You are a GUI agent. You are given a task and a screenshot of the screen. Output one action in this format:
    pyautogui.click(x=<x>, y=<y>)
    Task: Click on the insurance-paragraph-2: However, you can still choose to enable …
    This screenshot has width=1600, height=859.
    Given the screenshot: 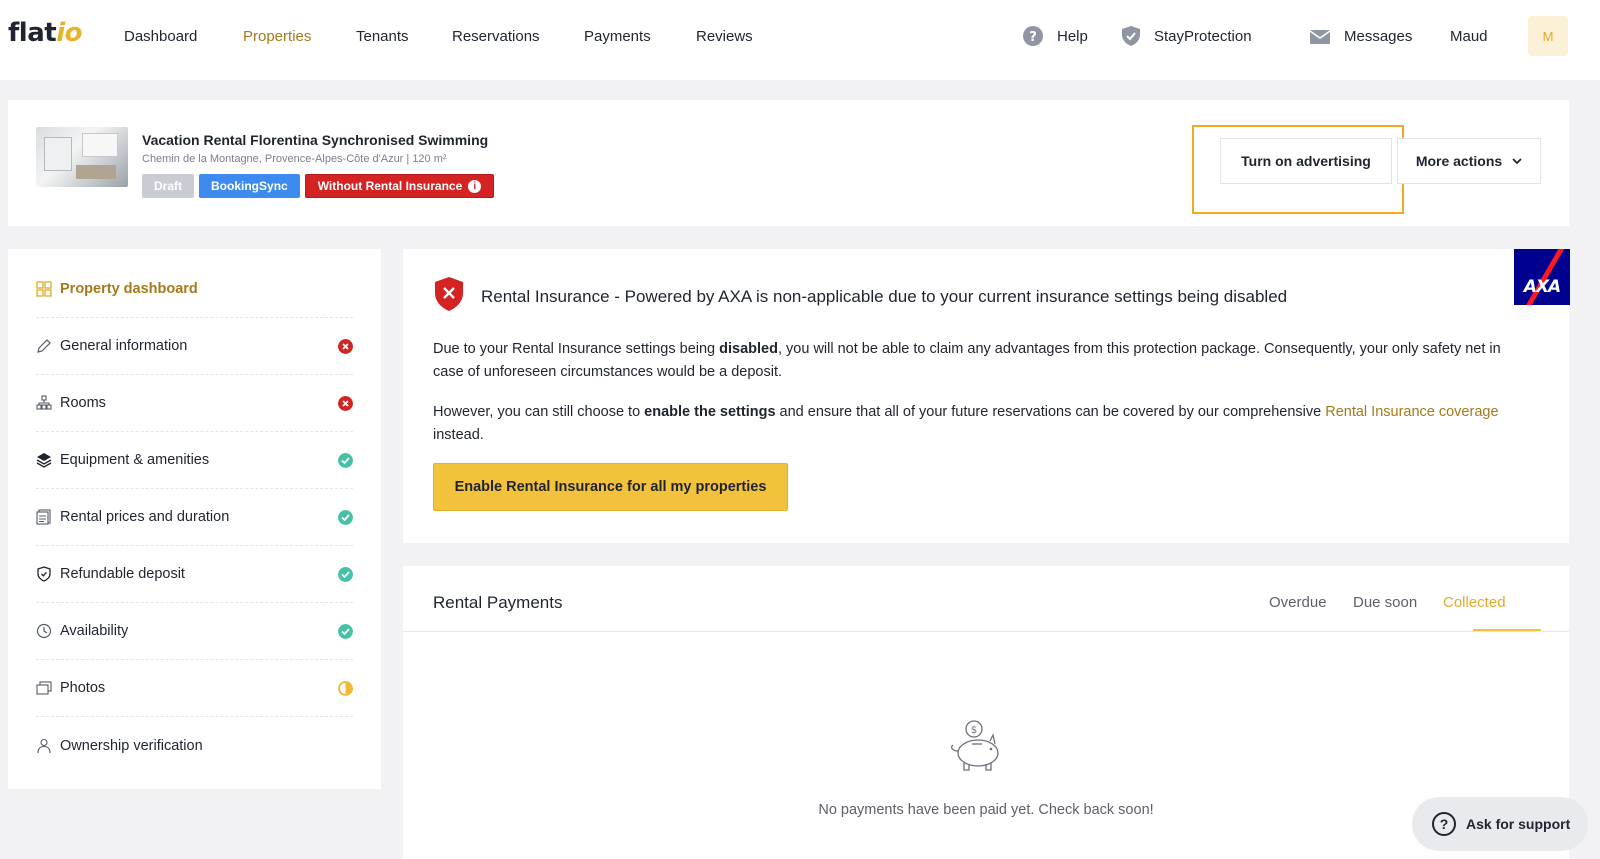 What is the action you would take?
    pyautogui.click(x=978, y=424)
    